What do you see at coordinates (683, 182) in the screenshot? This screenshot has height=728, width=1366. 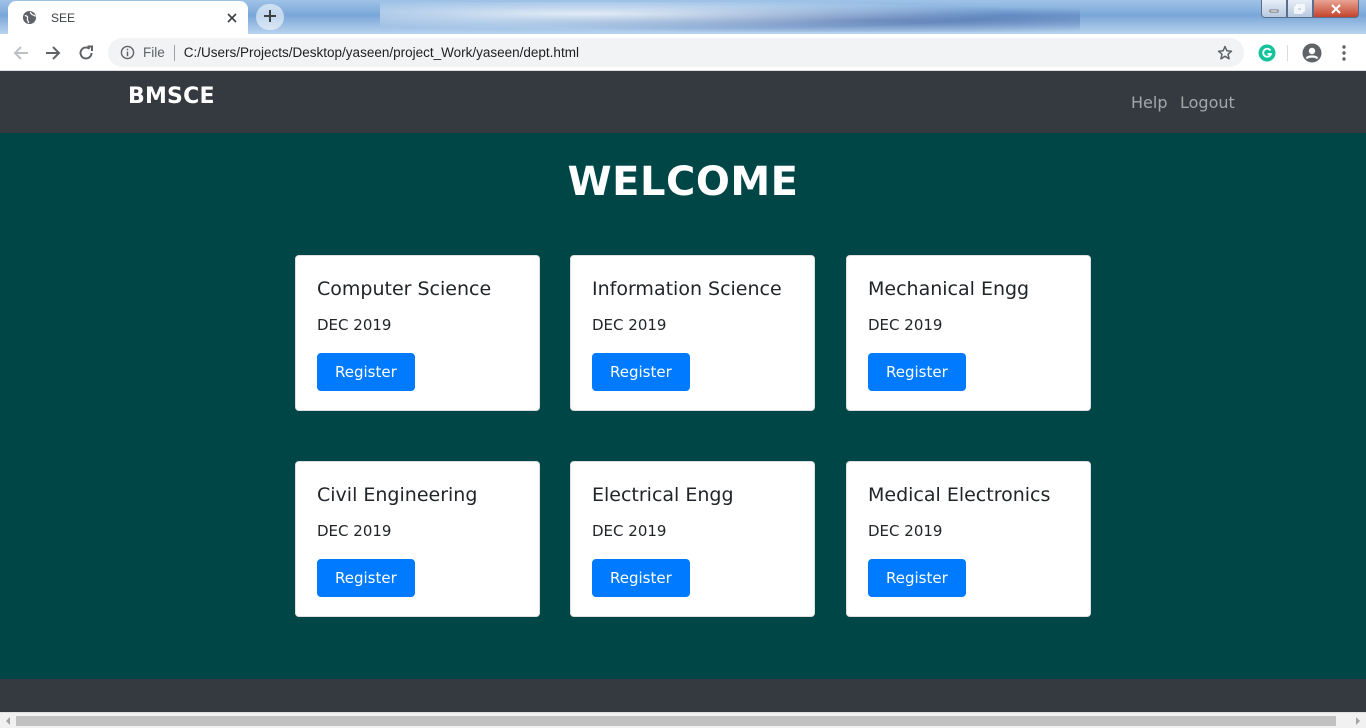 I see `page-title: WELCOME` at bounding box center [683, 182].